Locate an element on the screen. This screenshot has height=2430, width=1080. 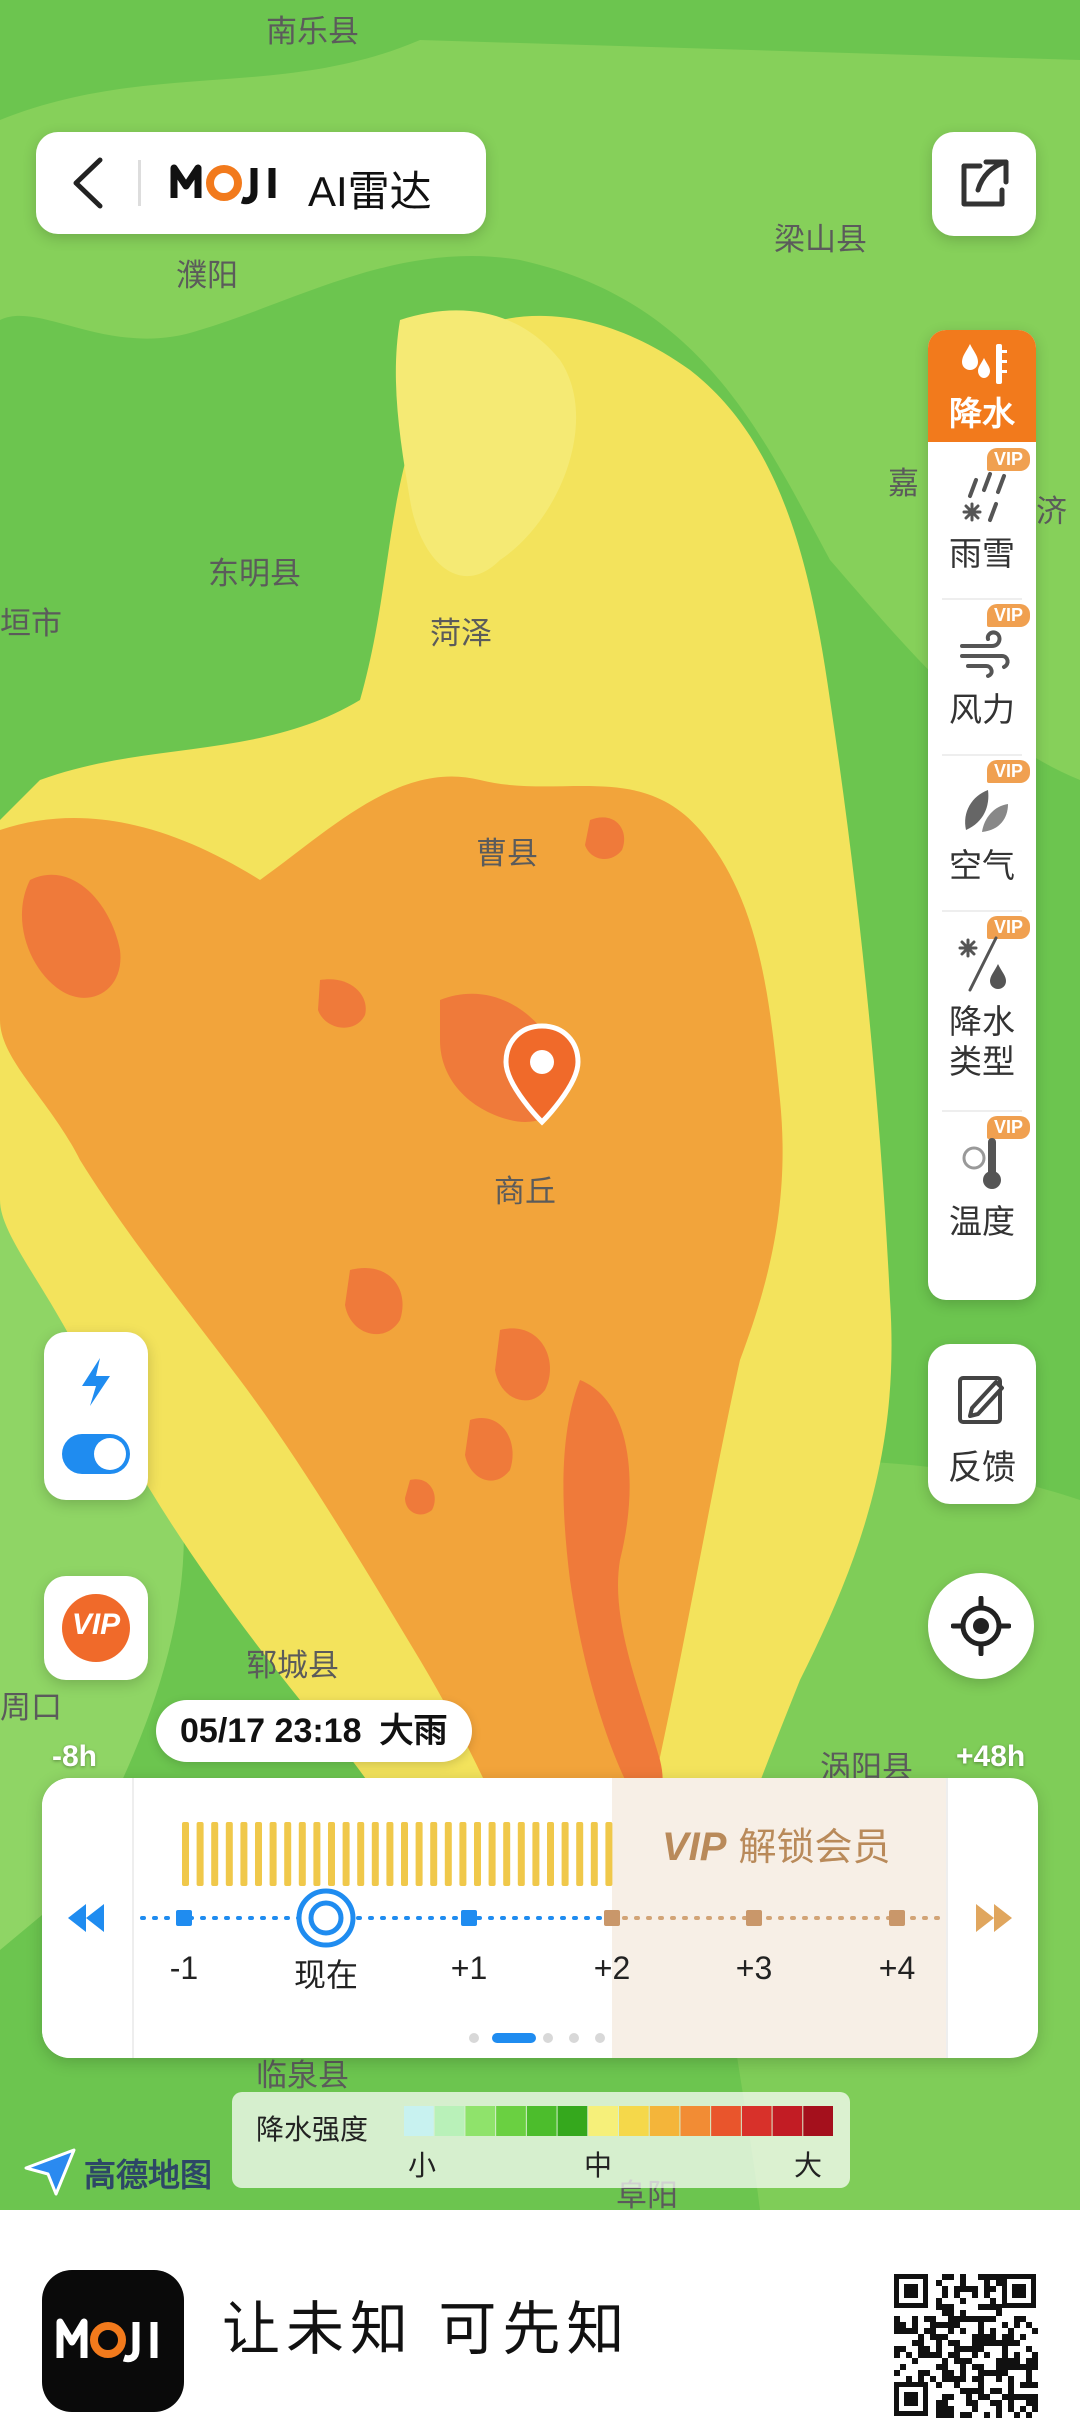
legend-low-label: 小 is located at coordinates (422, 2165).